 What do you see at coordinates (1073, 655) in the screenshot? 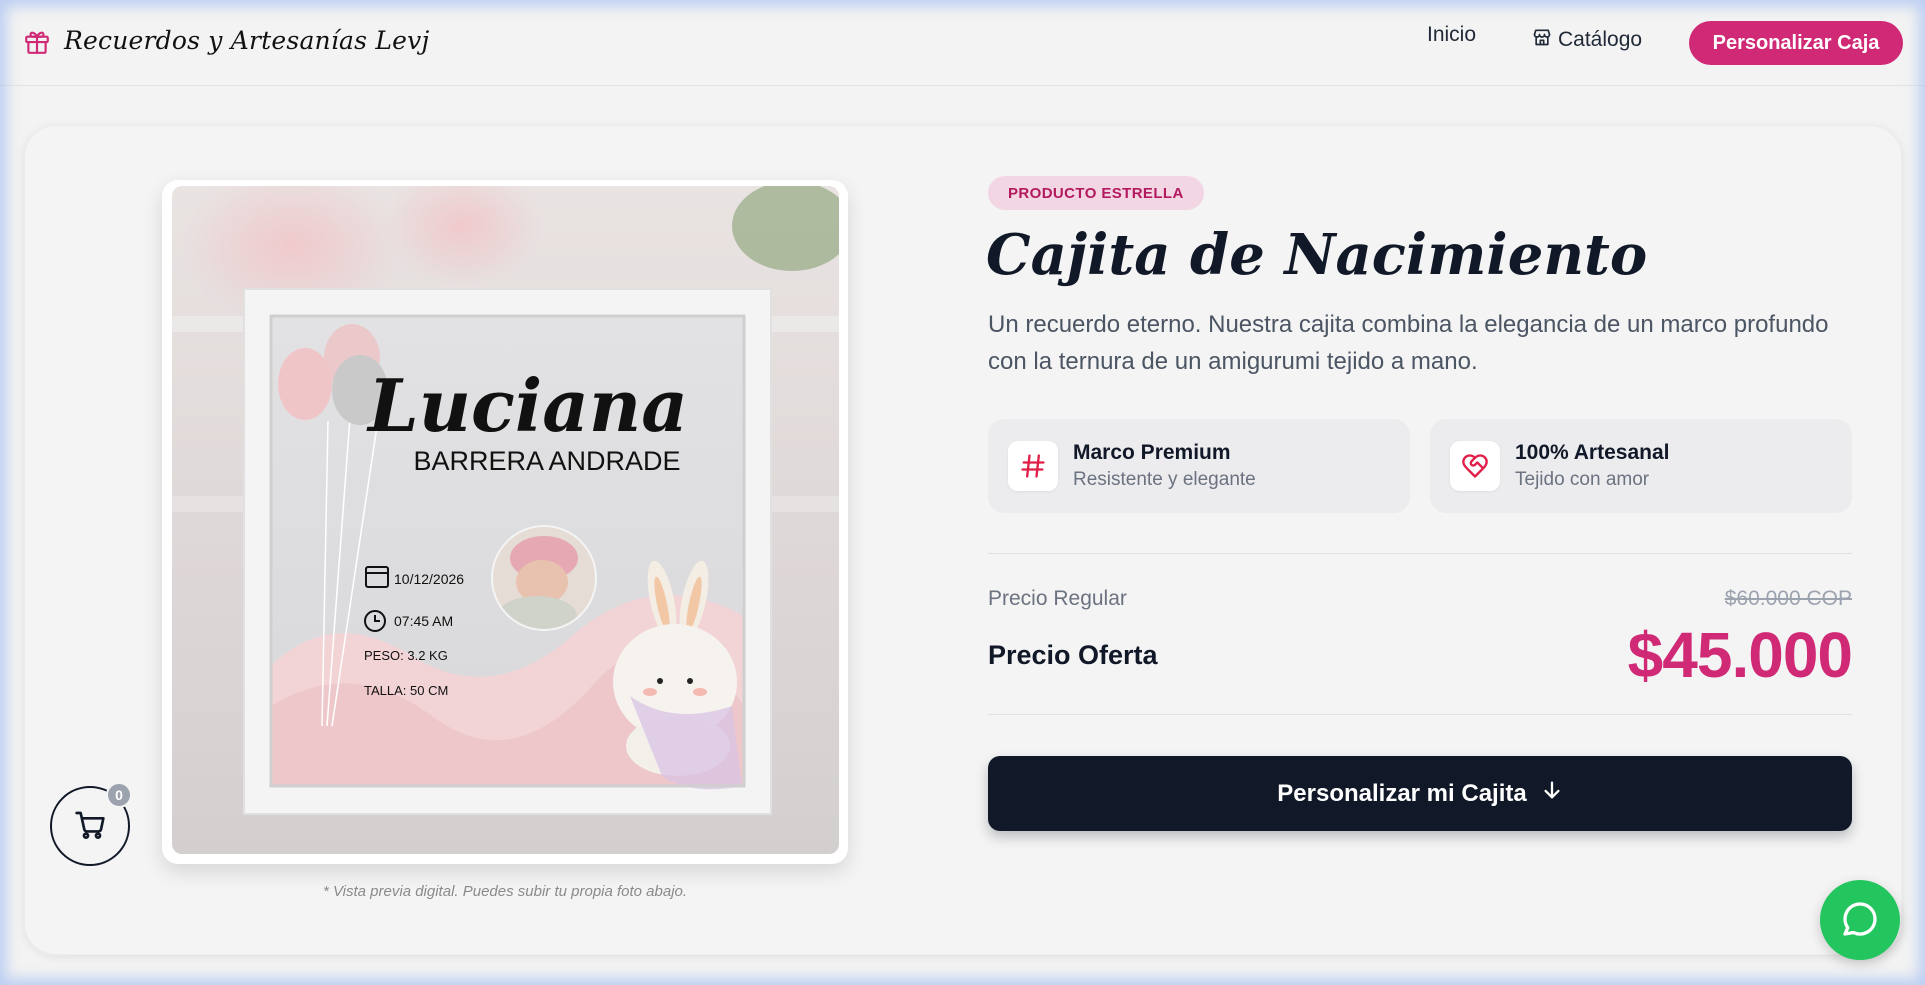
I see `offer-price-label: Precio Oferta` at bounding box center [1073, 655].